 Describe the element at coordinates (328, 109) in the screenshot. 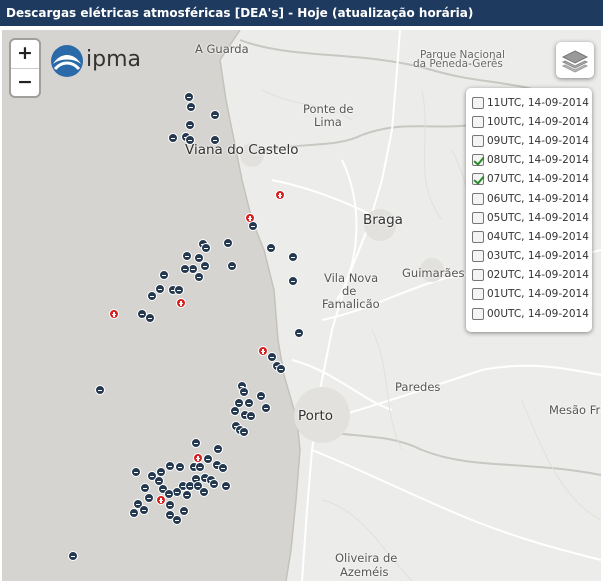

I see `place-label: Ponte de` at that location.